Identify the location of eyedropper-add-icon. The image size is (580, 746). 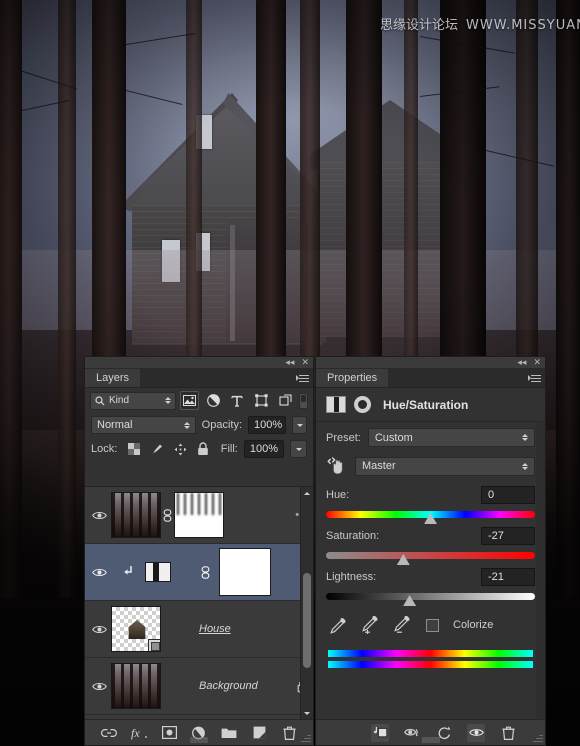
(371, 624).